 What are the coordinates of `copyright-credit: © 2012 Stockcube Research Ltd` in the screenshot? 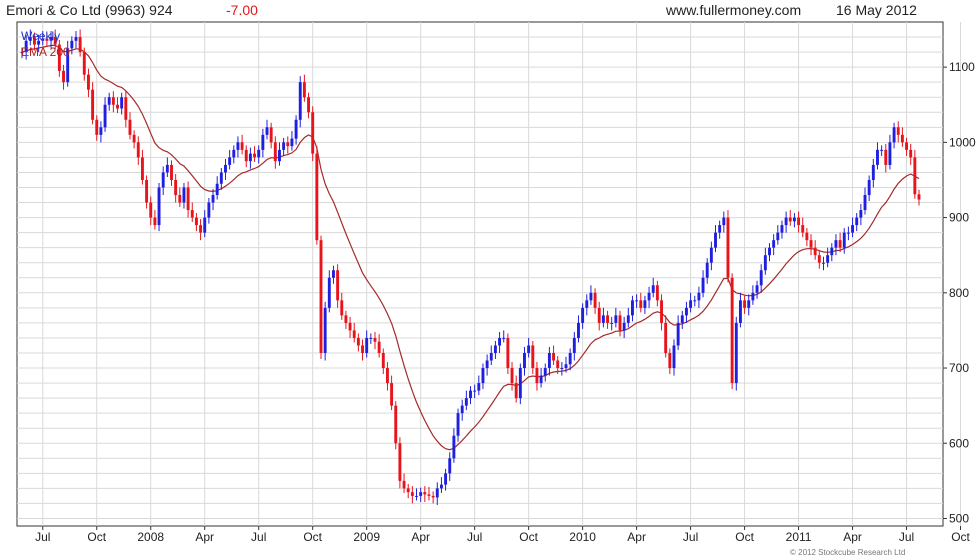 It's located at (847, 552).